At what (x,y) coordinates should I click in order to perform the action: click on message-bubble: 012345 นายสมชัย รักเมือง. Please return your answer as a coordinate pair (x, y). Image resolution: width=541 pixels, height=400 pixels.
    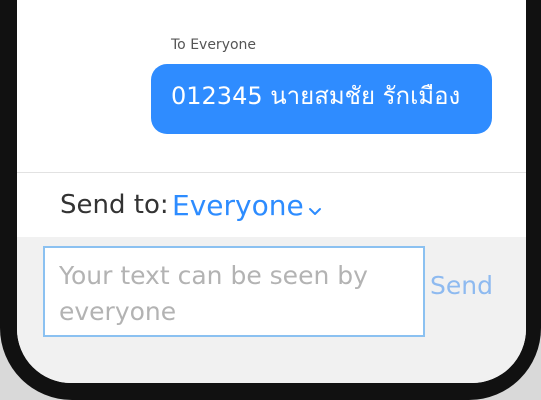
    Looking at the image, I should click on (321, 99).